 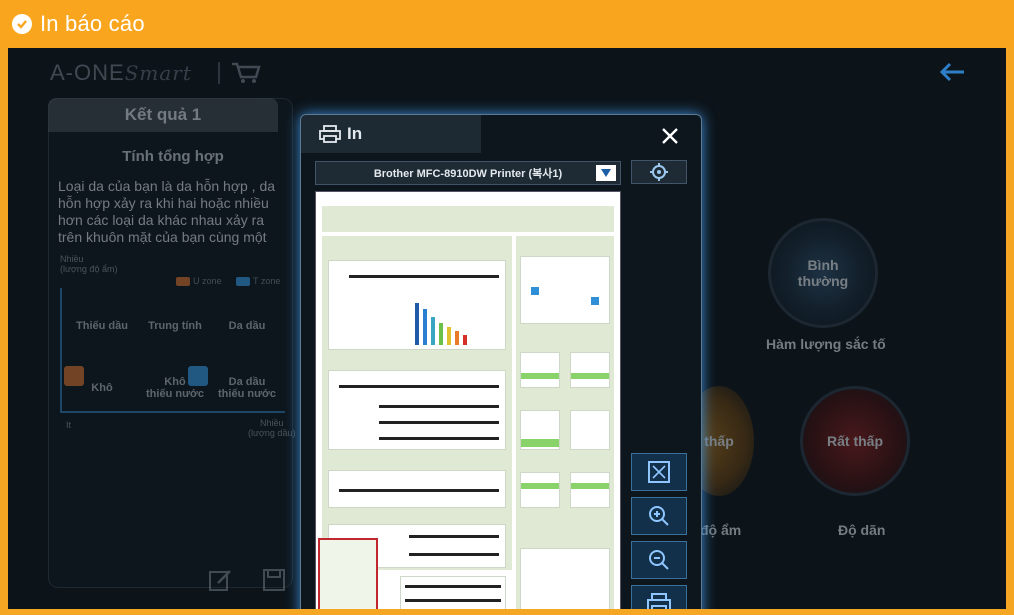 What do you see at coordinates (247, 326) in the screenshot?
I see `cell-oily: Da dầu` at bounding box center [247, 326].